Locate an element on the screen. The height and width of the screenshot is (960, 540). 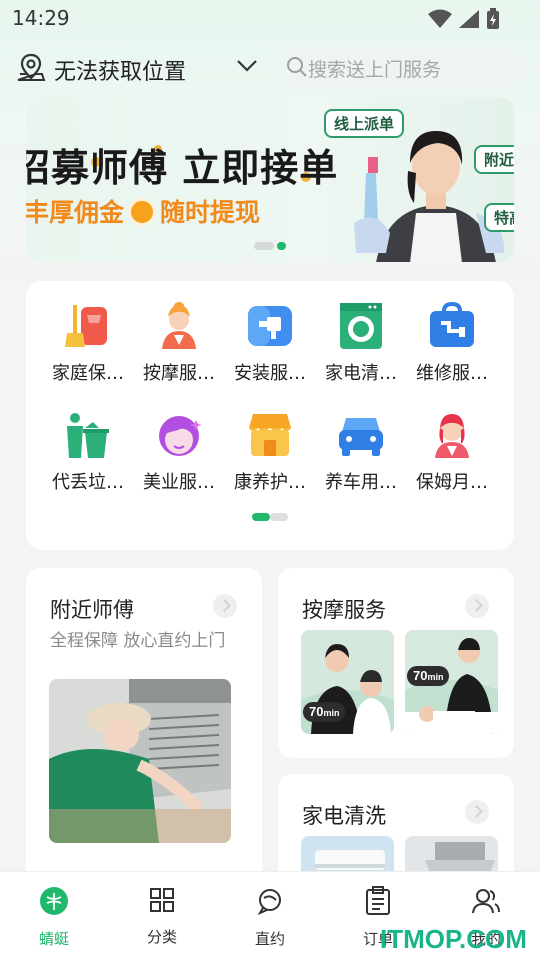
header-bar: 无法获取位置 搜索送上门服务 is located at coordinates (270, 68).